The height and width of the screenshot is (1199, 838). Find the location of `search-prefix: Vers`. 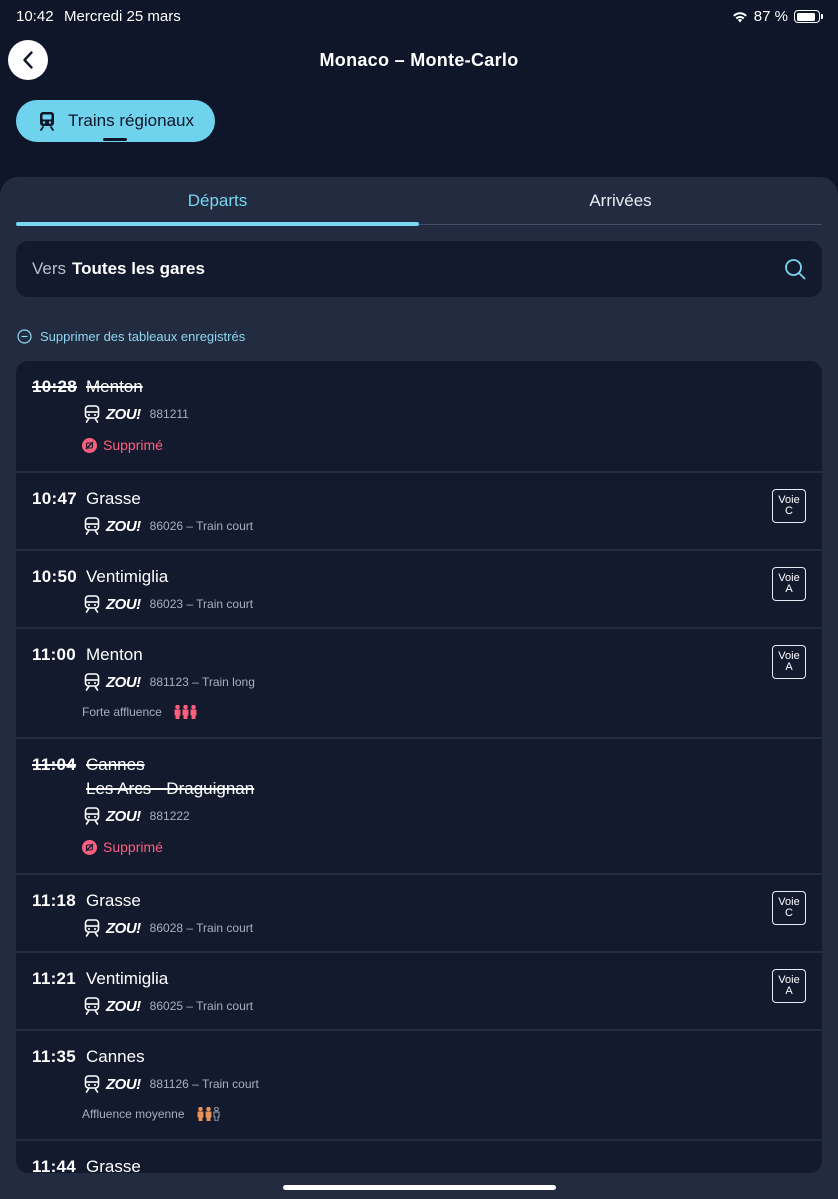

search-prefix: Vers is located at coordinates (49, 268).